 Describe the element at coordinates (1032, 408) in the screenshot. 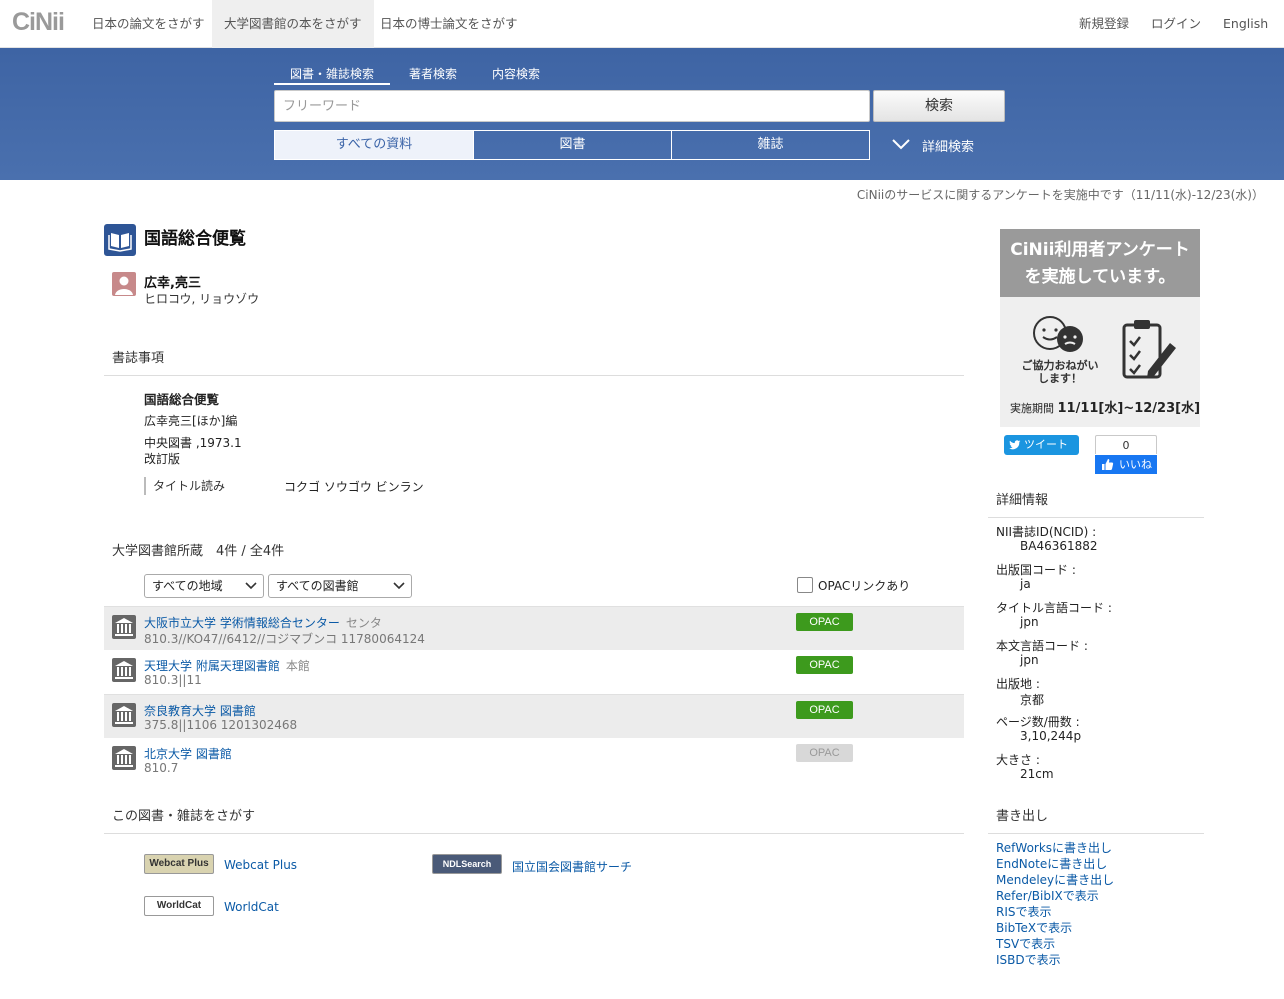

I see `banner-period-label: 実施期間` at that location.